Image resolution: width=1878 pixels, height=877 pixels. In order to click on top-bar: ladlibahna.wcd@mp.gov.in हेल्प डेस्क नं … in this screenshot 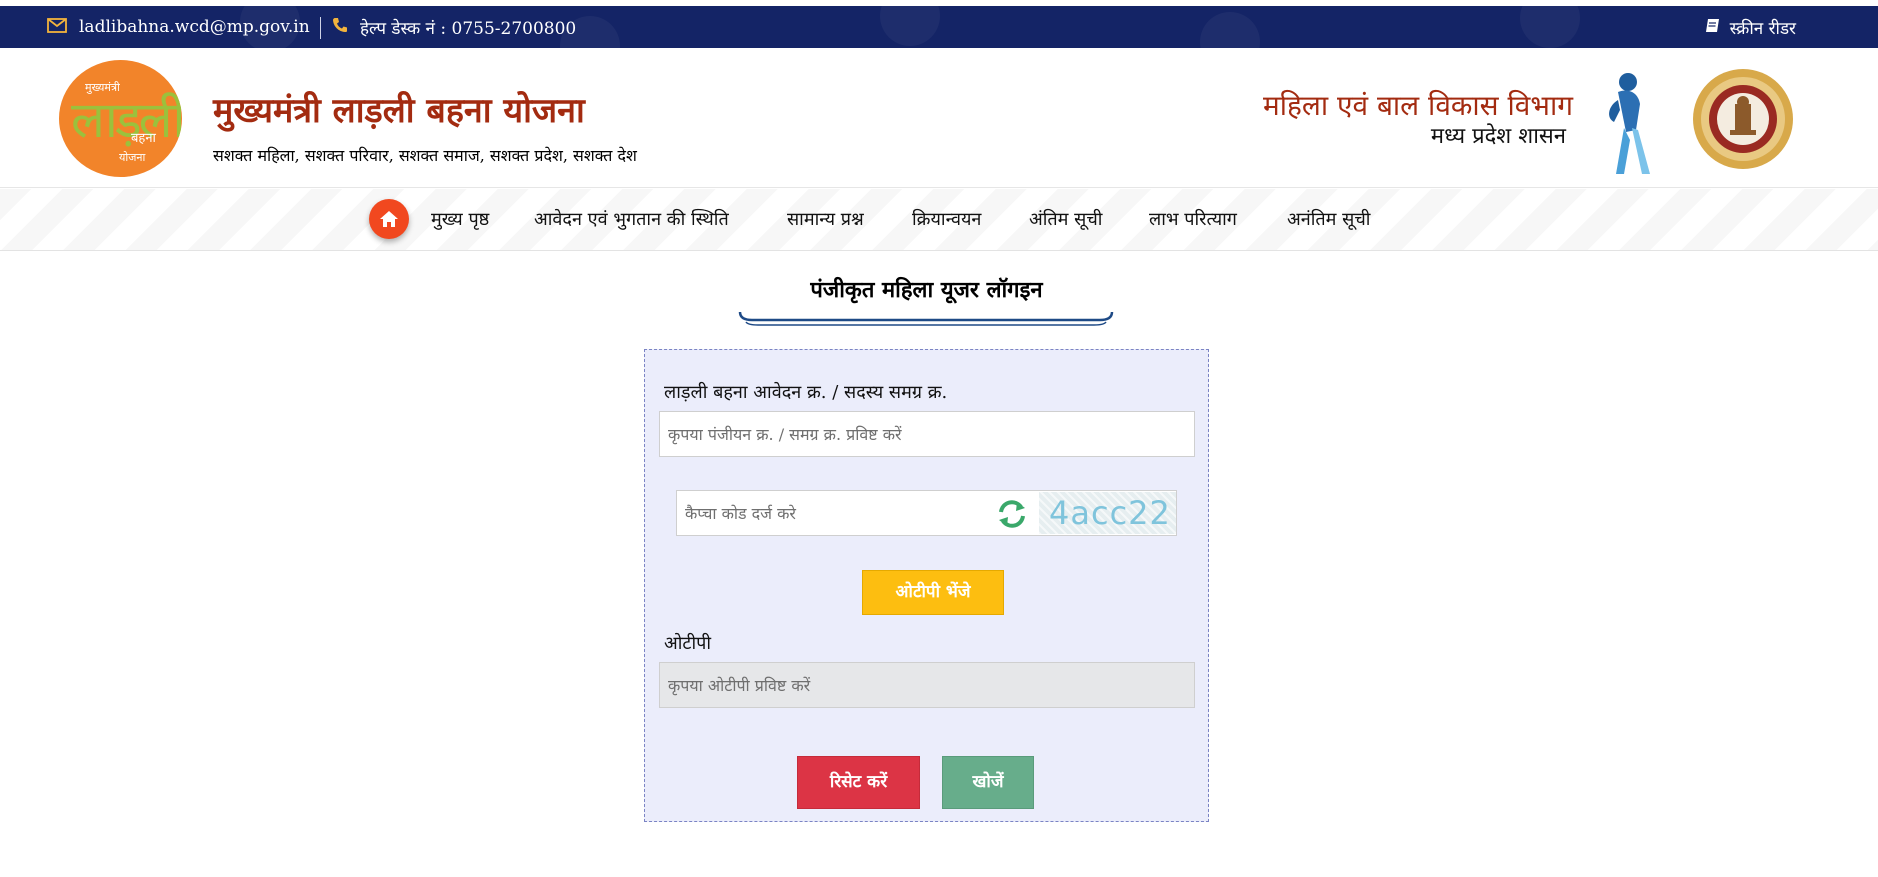, I will do `click(939, 27)`.